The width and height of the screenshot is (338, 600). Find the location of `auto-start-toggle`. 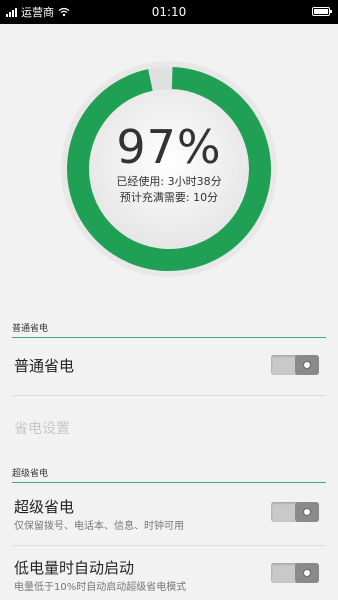

auto-start-toggle is located at coordinates (295, 573).